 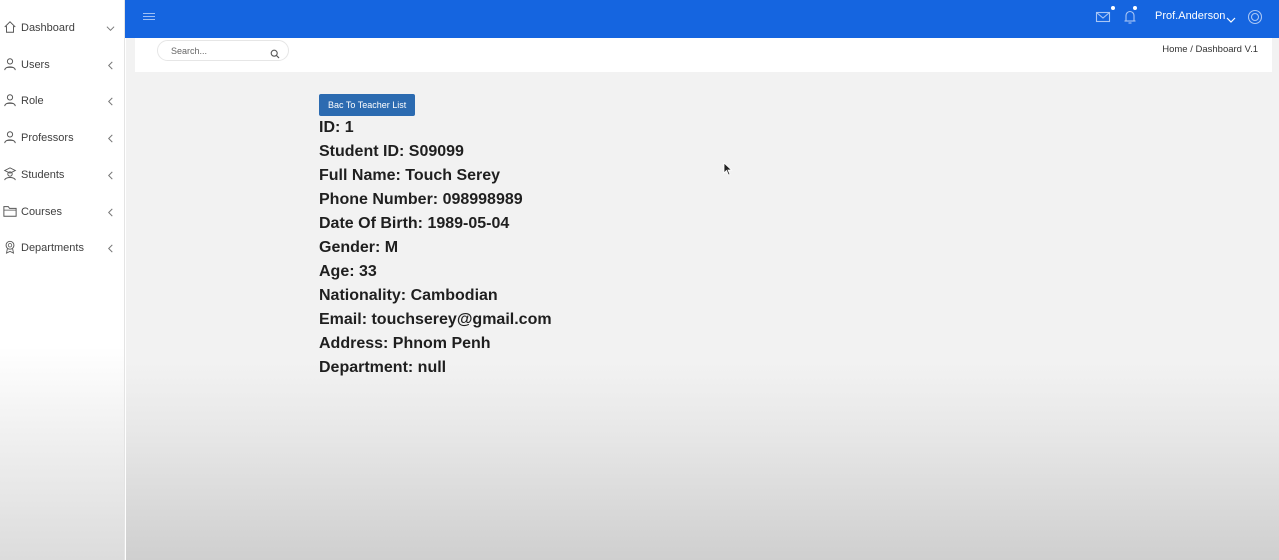 What do you see at coordinates (336, 127) in the screenshot?
I see `detail-id: ID: 1` at bounding box center [336, 127].